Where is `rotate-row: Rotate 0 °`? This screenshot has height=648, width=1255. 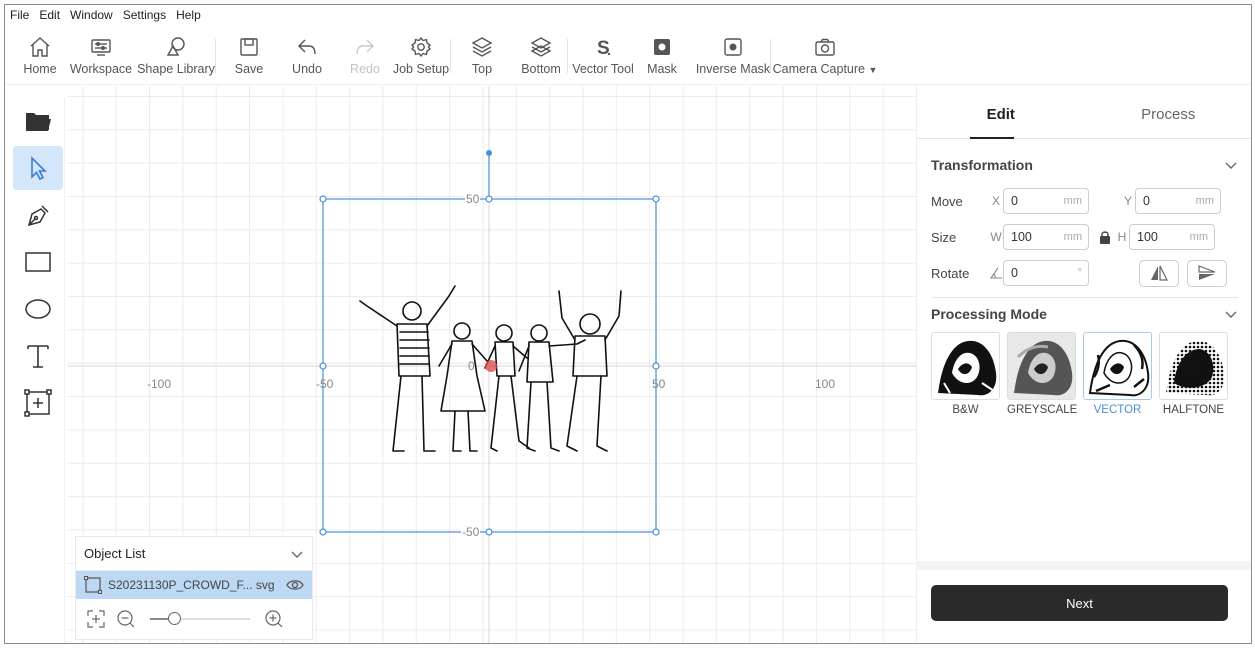
rotate-row: Rotate 0 ° is located at coordinates (1084, 273).